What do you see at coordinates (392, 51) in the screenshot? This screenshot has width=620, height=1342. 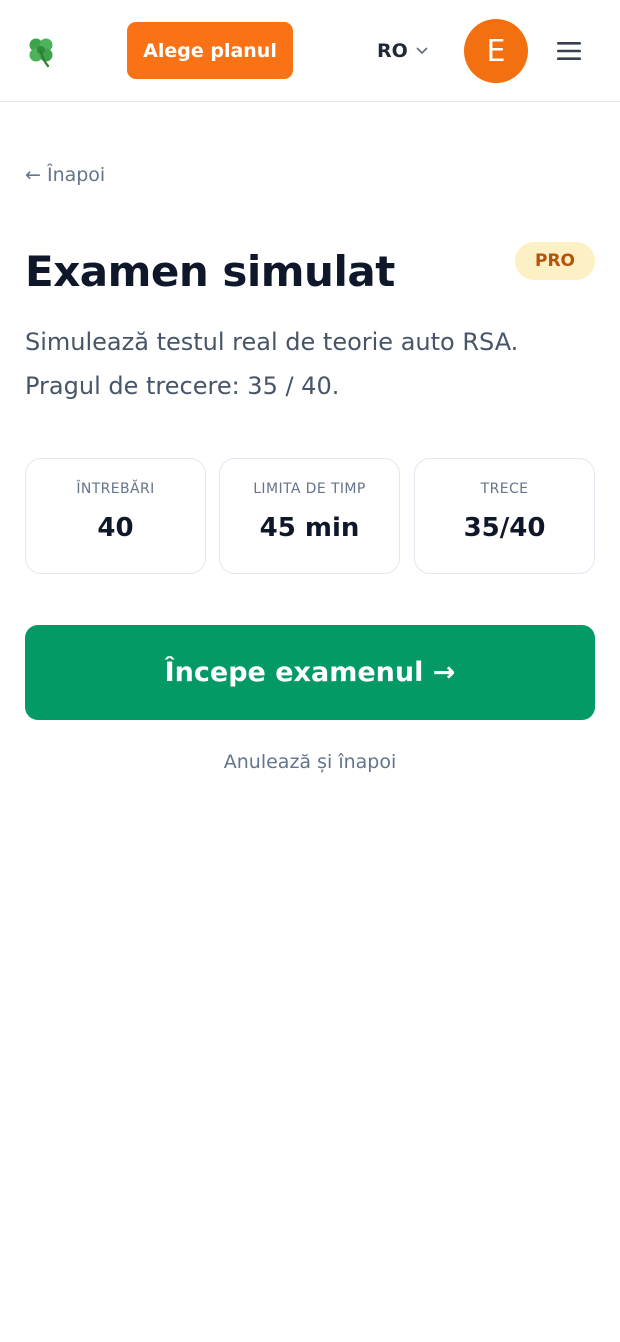 I see `language-code: RO` at bounding box center [392, 51].